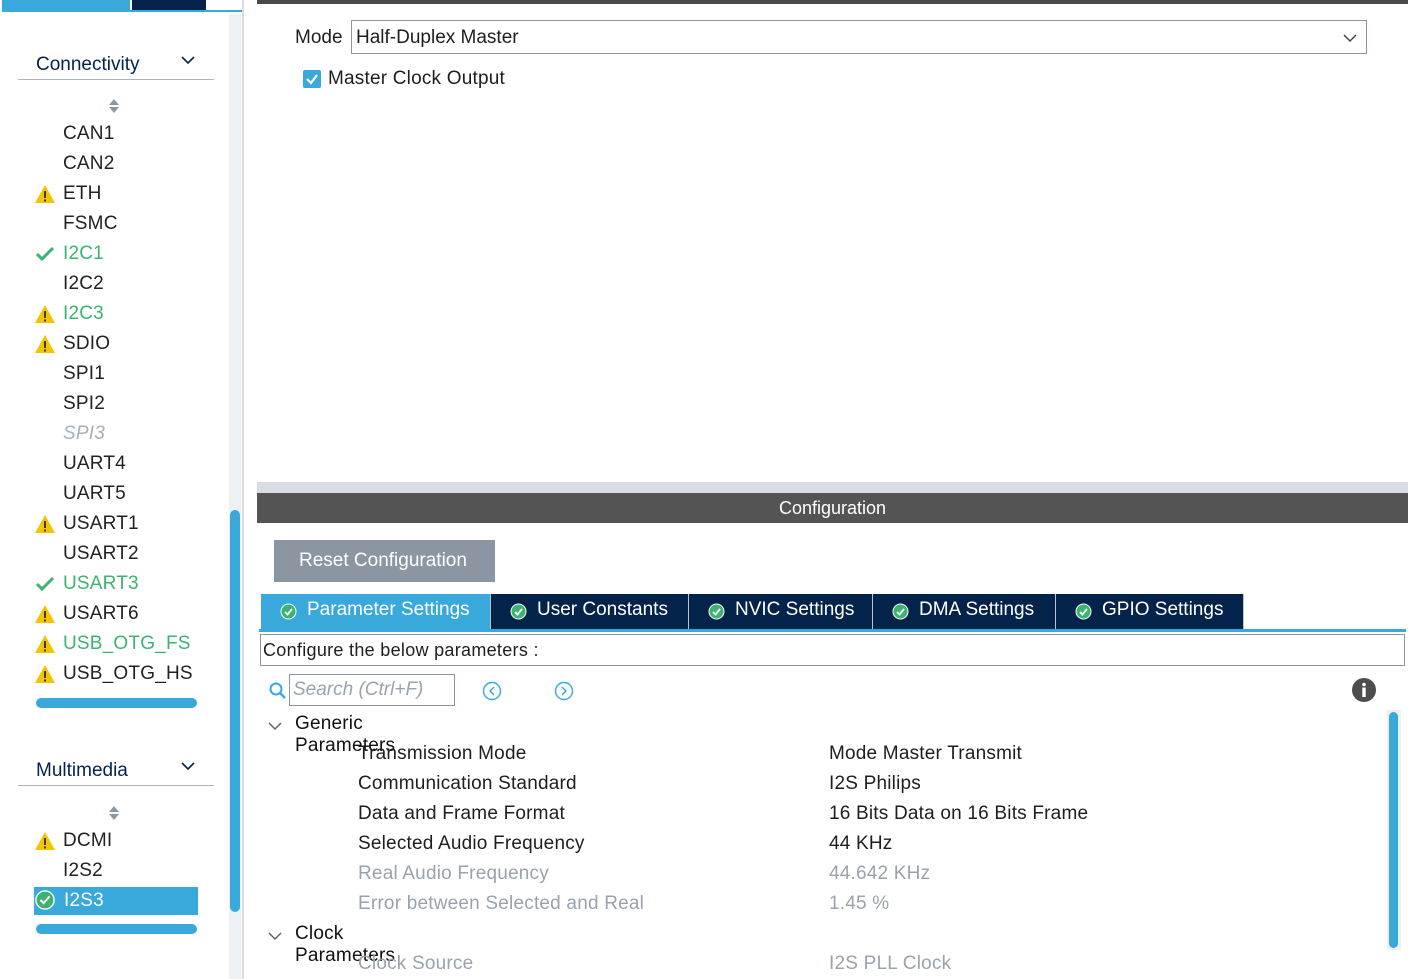  What do you see at coordinates (116, 194) in the screenshot?
I see `sidebar-item-eth: ETH` at bounding box center [116, 194].